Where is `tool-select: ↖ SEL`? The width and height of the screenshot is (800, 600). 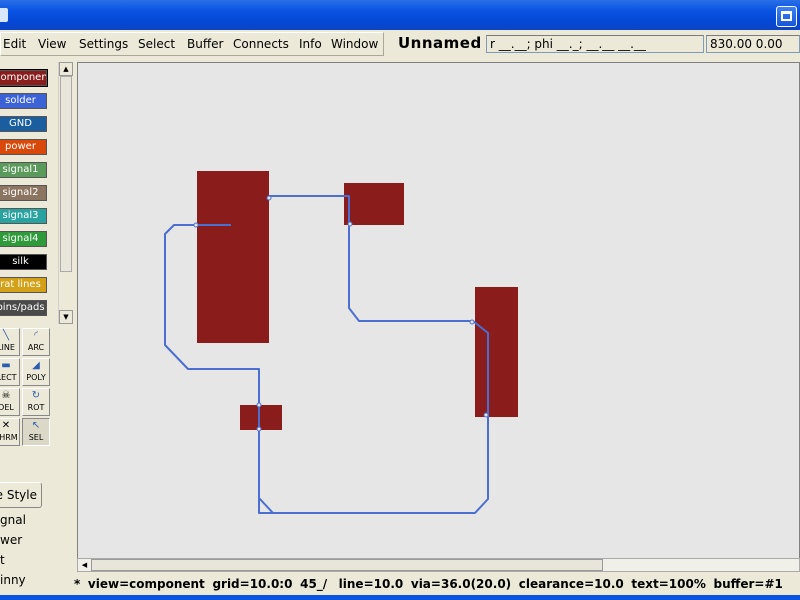
tool-select: ↖ SEL is located at coordinates (36, 432).